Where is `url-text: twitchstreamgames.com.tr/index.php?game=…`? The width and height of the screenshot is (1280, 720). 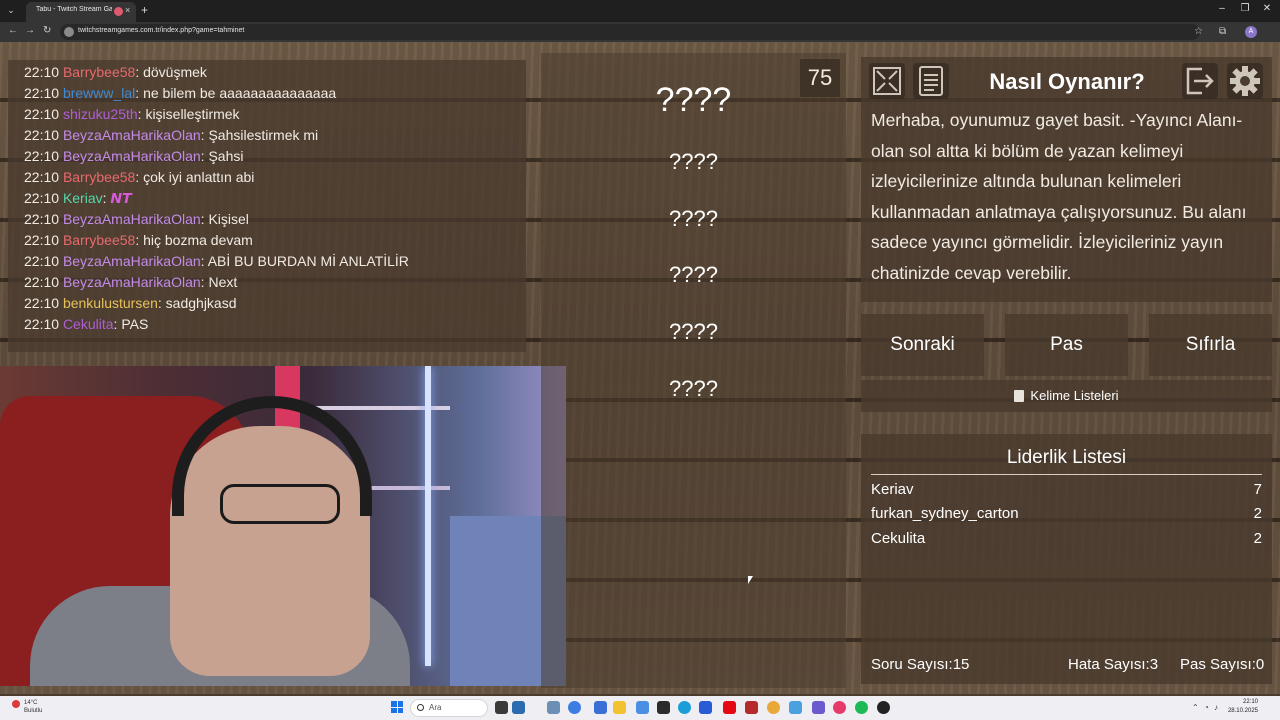 url-text: twitchstreamgames.com.tr/index.php?game=… is located at coordinates (161, 30).